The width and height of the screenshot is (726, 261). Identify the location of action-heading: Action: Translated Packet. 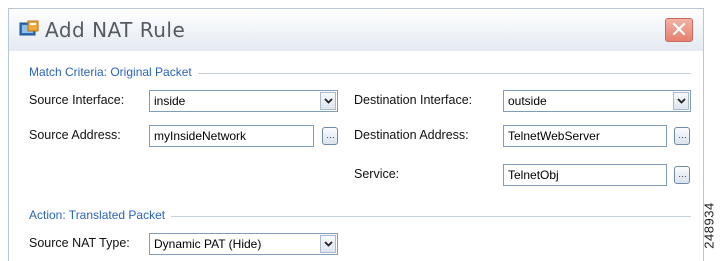
(100, 215).